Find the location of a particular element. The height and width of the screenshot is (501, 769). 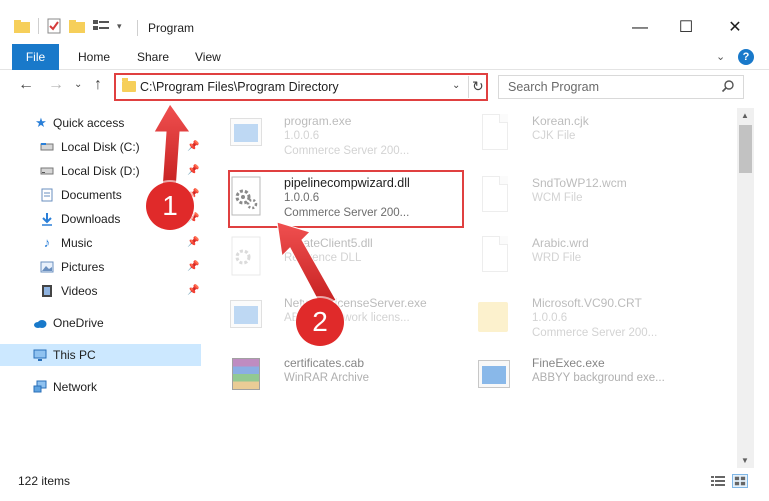

file-item: Arabic.wrd WRD File is located at coordinates (583, 256).